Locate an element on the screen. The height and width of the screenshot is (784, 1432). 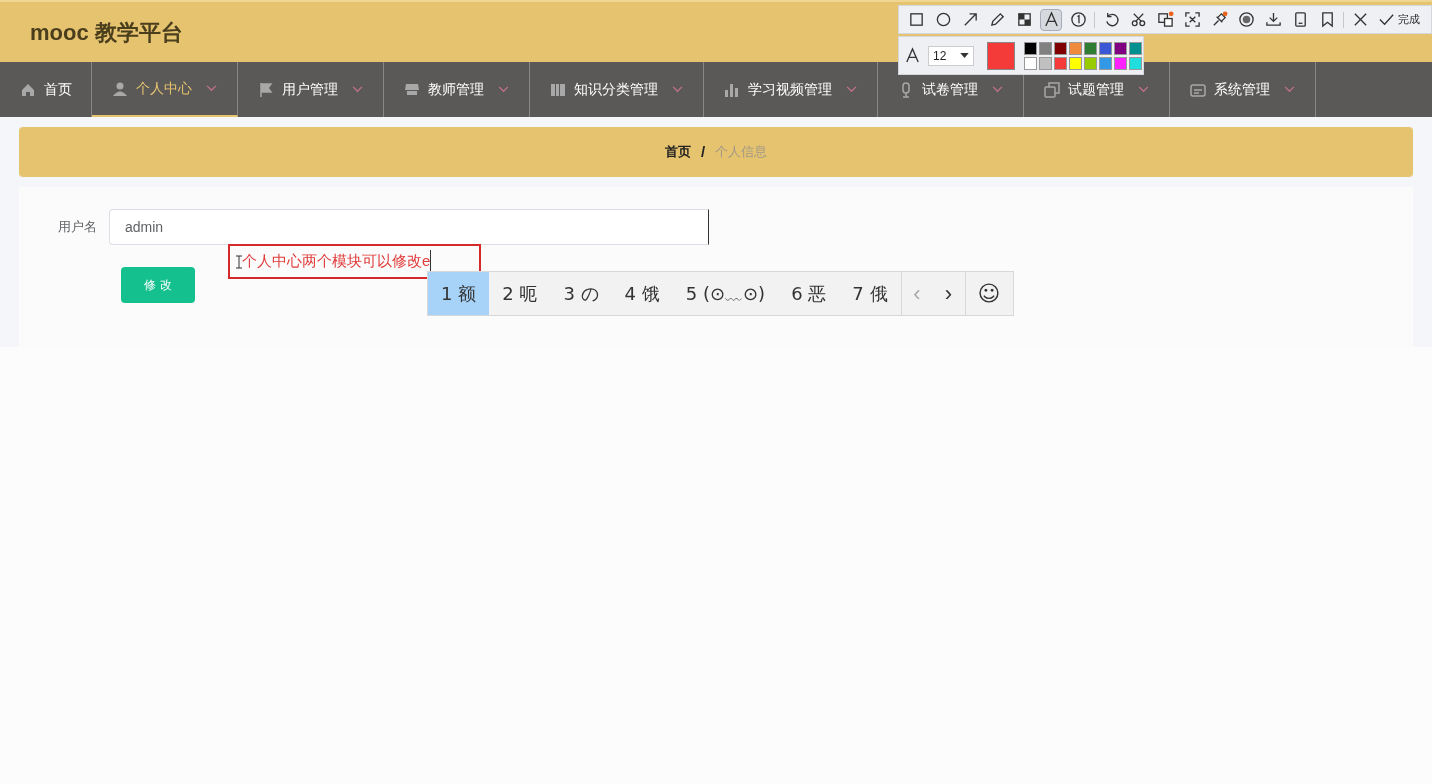
ime-candidate: 1 额 is located at coordinates (459, 293).